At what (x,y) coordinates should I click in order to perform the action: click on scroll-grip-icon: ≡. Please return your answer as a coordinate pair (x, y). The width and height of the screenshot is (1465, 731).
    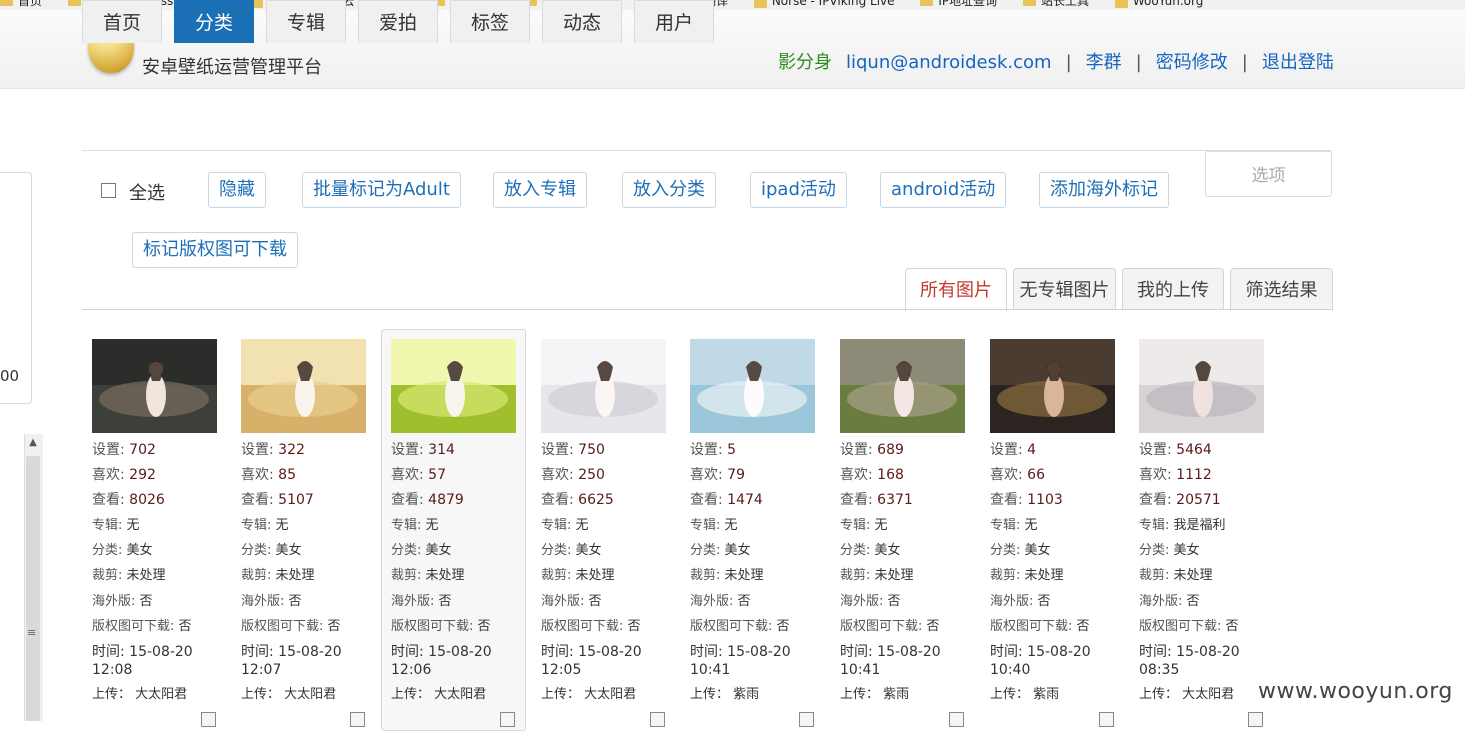
    Looking at the image, I should click on (32, 632).